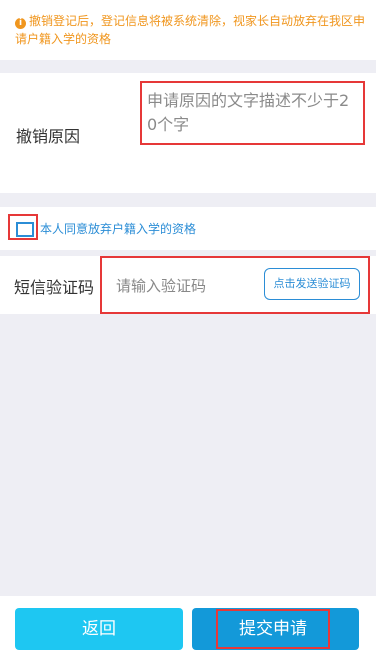 Image resolution: width=376 pixels, height=669 pixels. Describe the element at coordinates (273, 629) in the screenshot. I see `submit-button-label: 提交申请` at that location.